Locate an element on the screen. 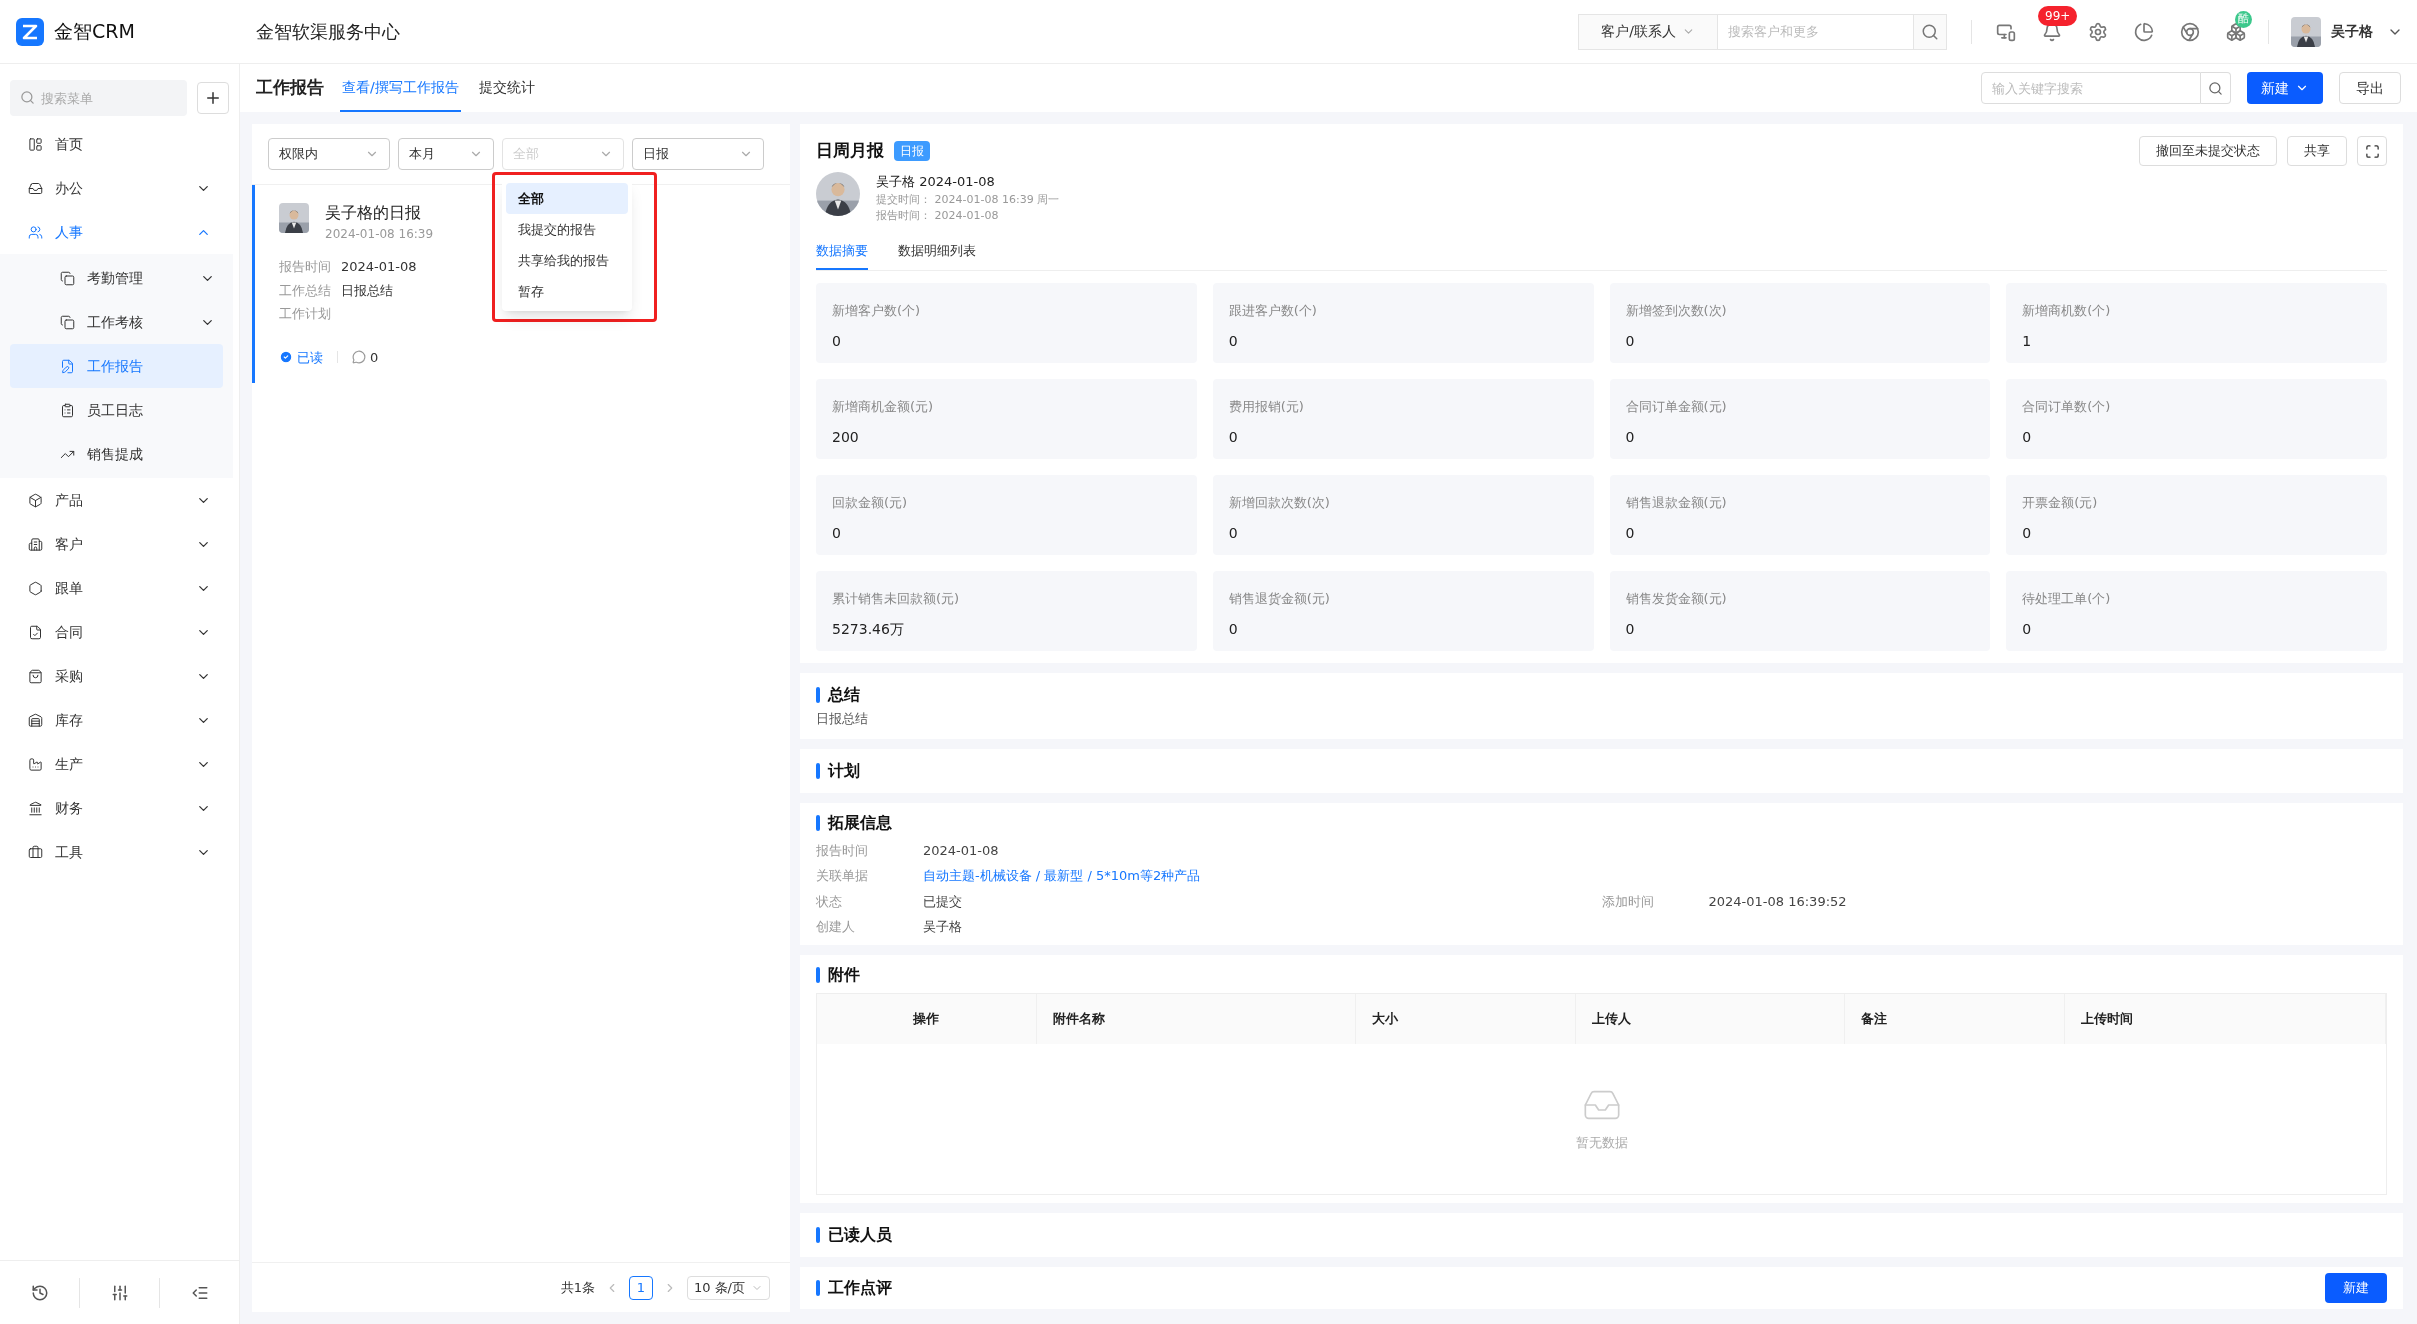 This screenshot has width=2417, height=1324. related-document-link: 自动主题-机械设备 / 最新型 / 5*10m等2种产品 is located at coordinates (1062, 876).